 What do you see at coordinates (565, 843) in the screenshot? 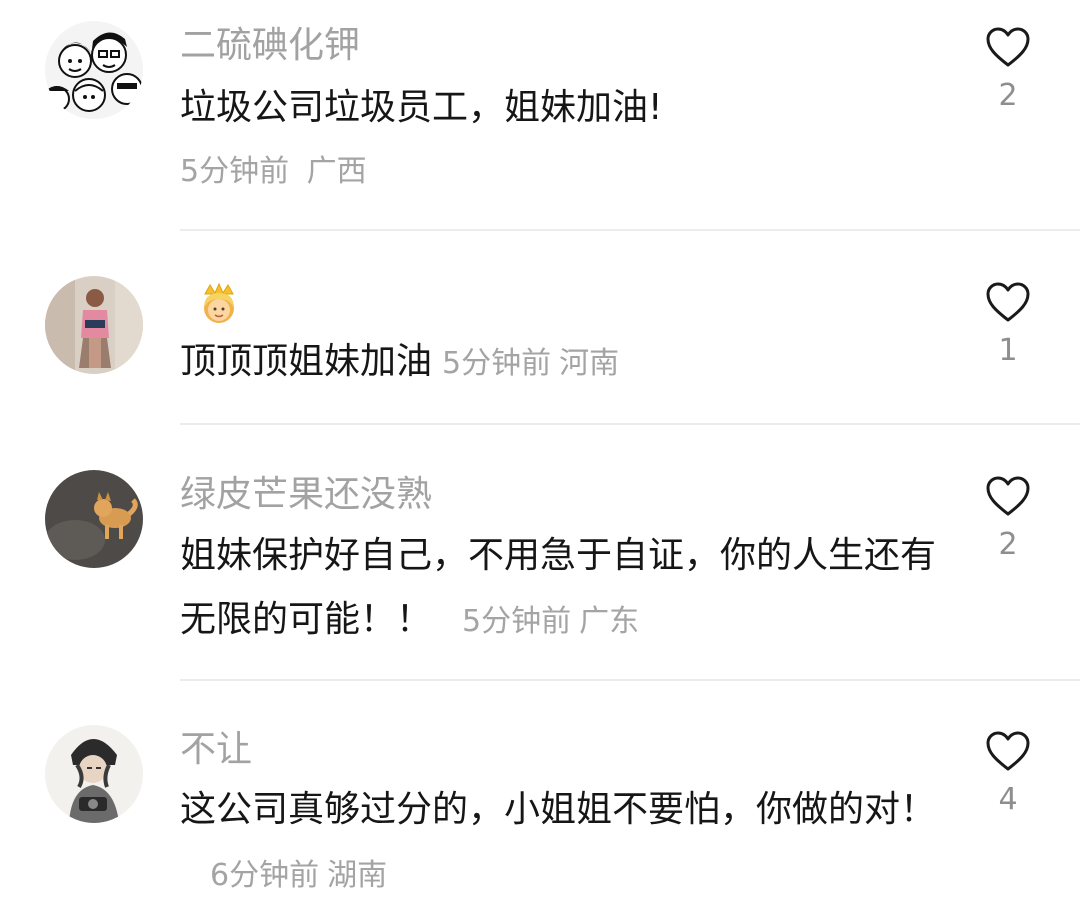
I see `comment-text: 这公司真够过分的，小姐姐不要怕，你做的对！ 6分钟前 湖南` at bounding box center [565, 843].